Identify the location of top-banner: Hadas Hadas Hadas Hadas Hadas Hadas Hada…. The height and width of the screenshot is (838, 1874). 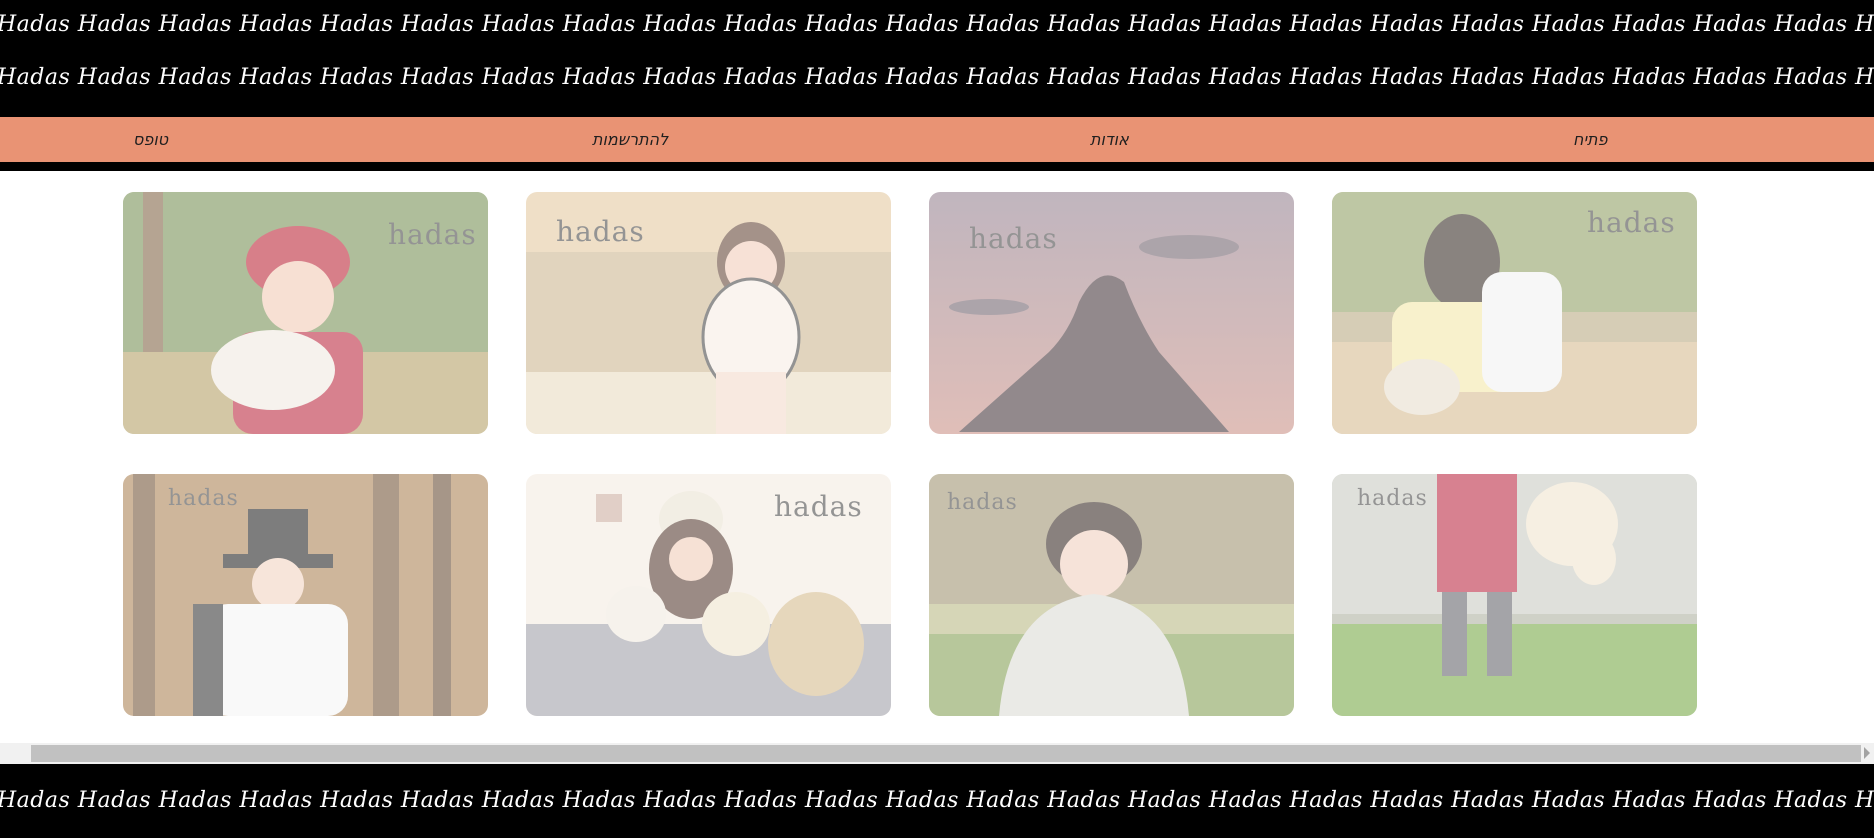
(937, 58).